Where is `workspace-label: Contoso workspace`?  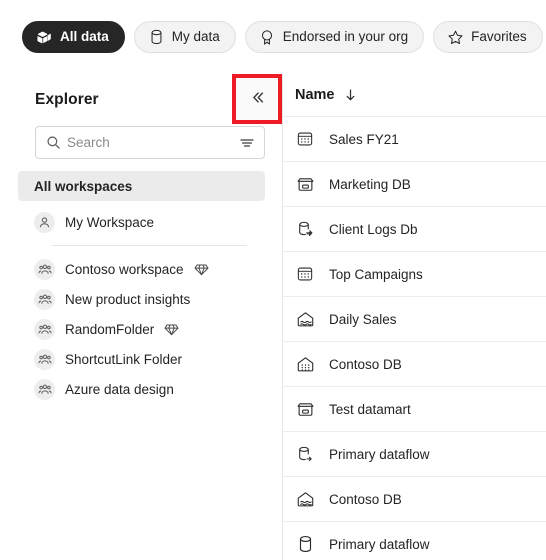
workspace-label: Contoso workspace is located at coordinates (124, 269).